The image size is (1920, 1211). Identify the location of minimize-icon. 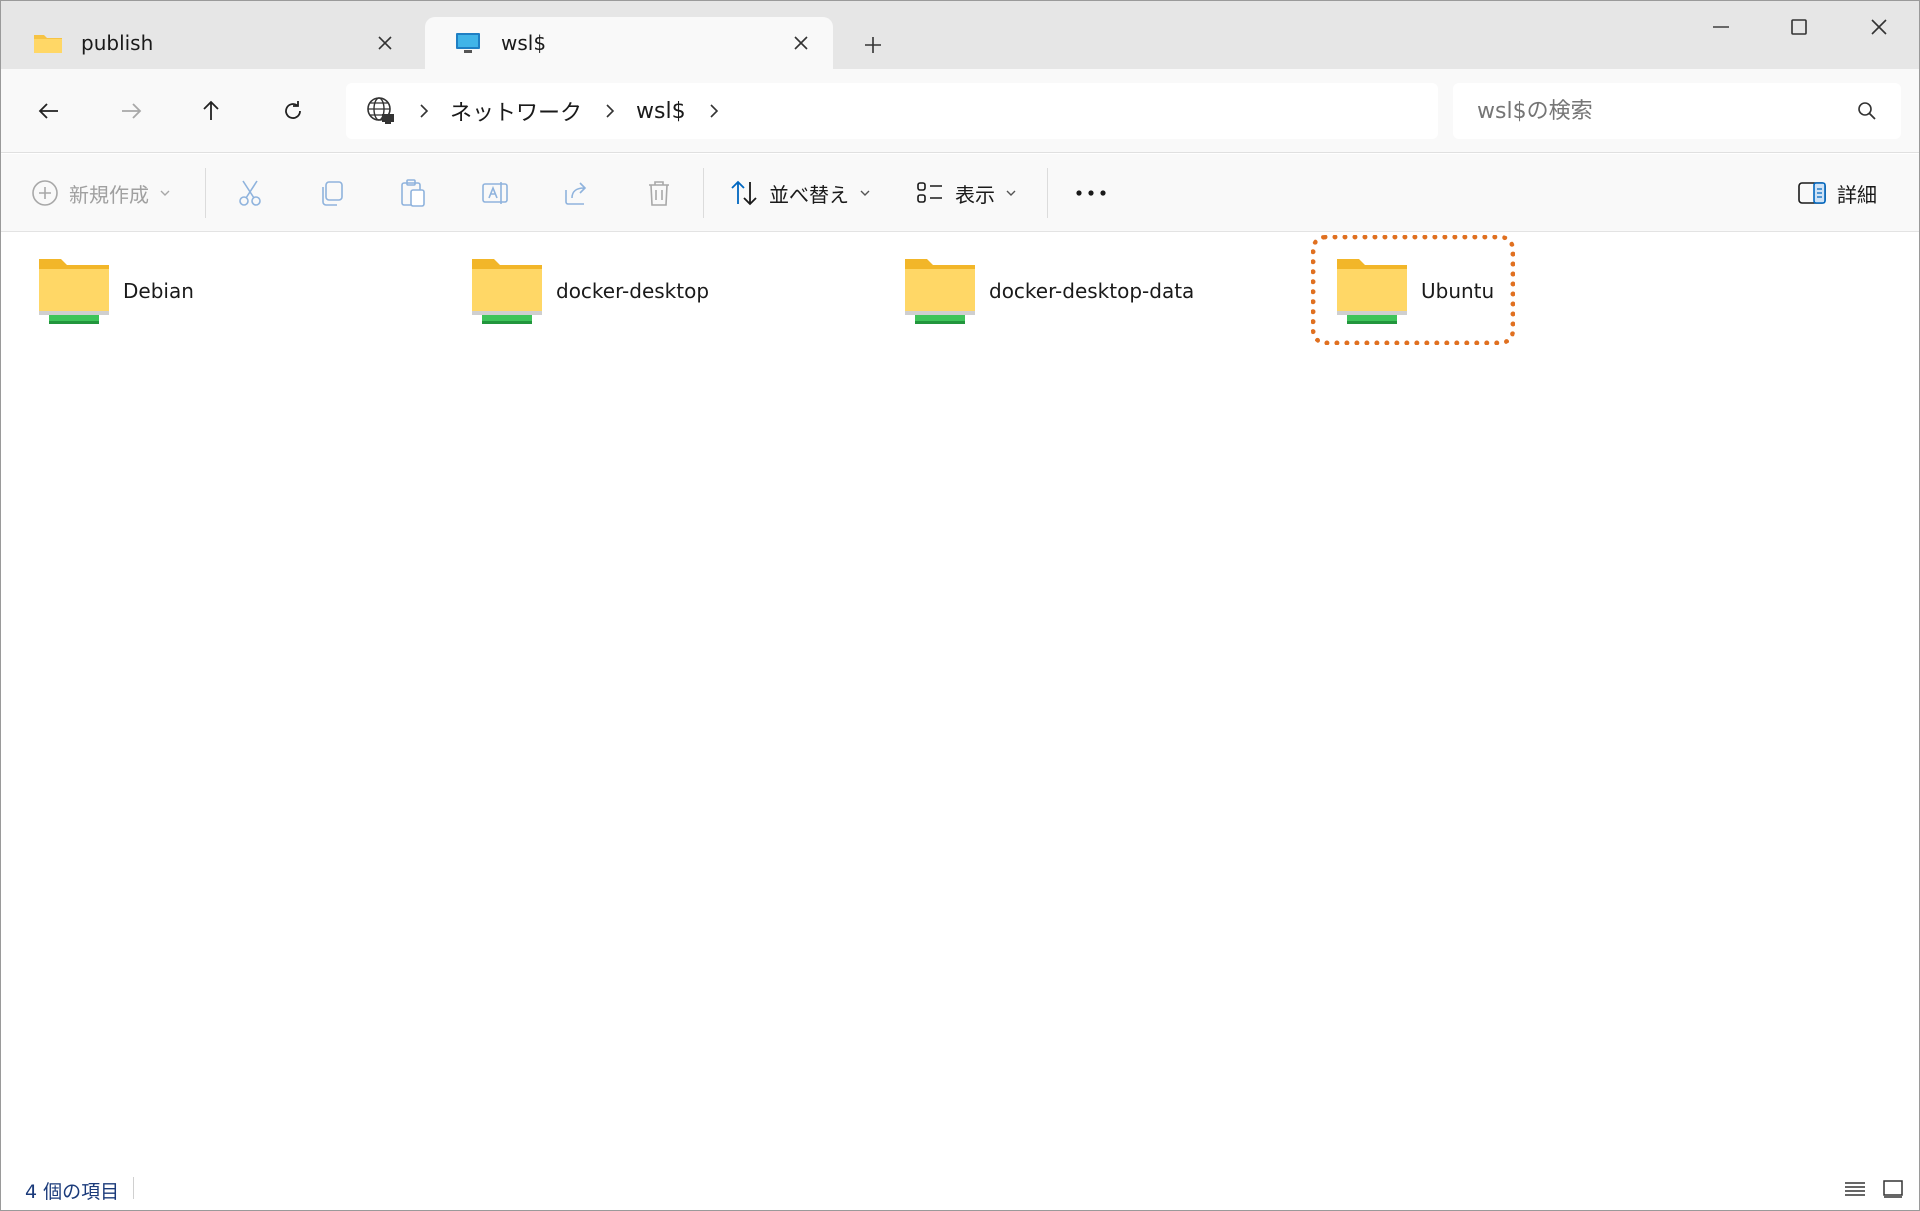
(1721, 27).